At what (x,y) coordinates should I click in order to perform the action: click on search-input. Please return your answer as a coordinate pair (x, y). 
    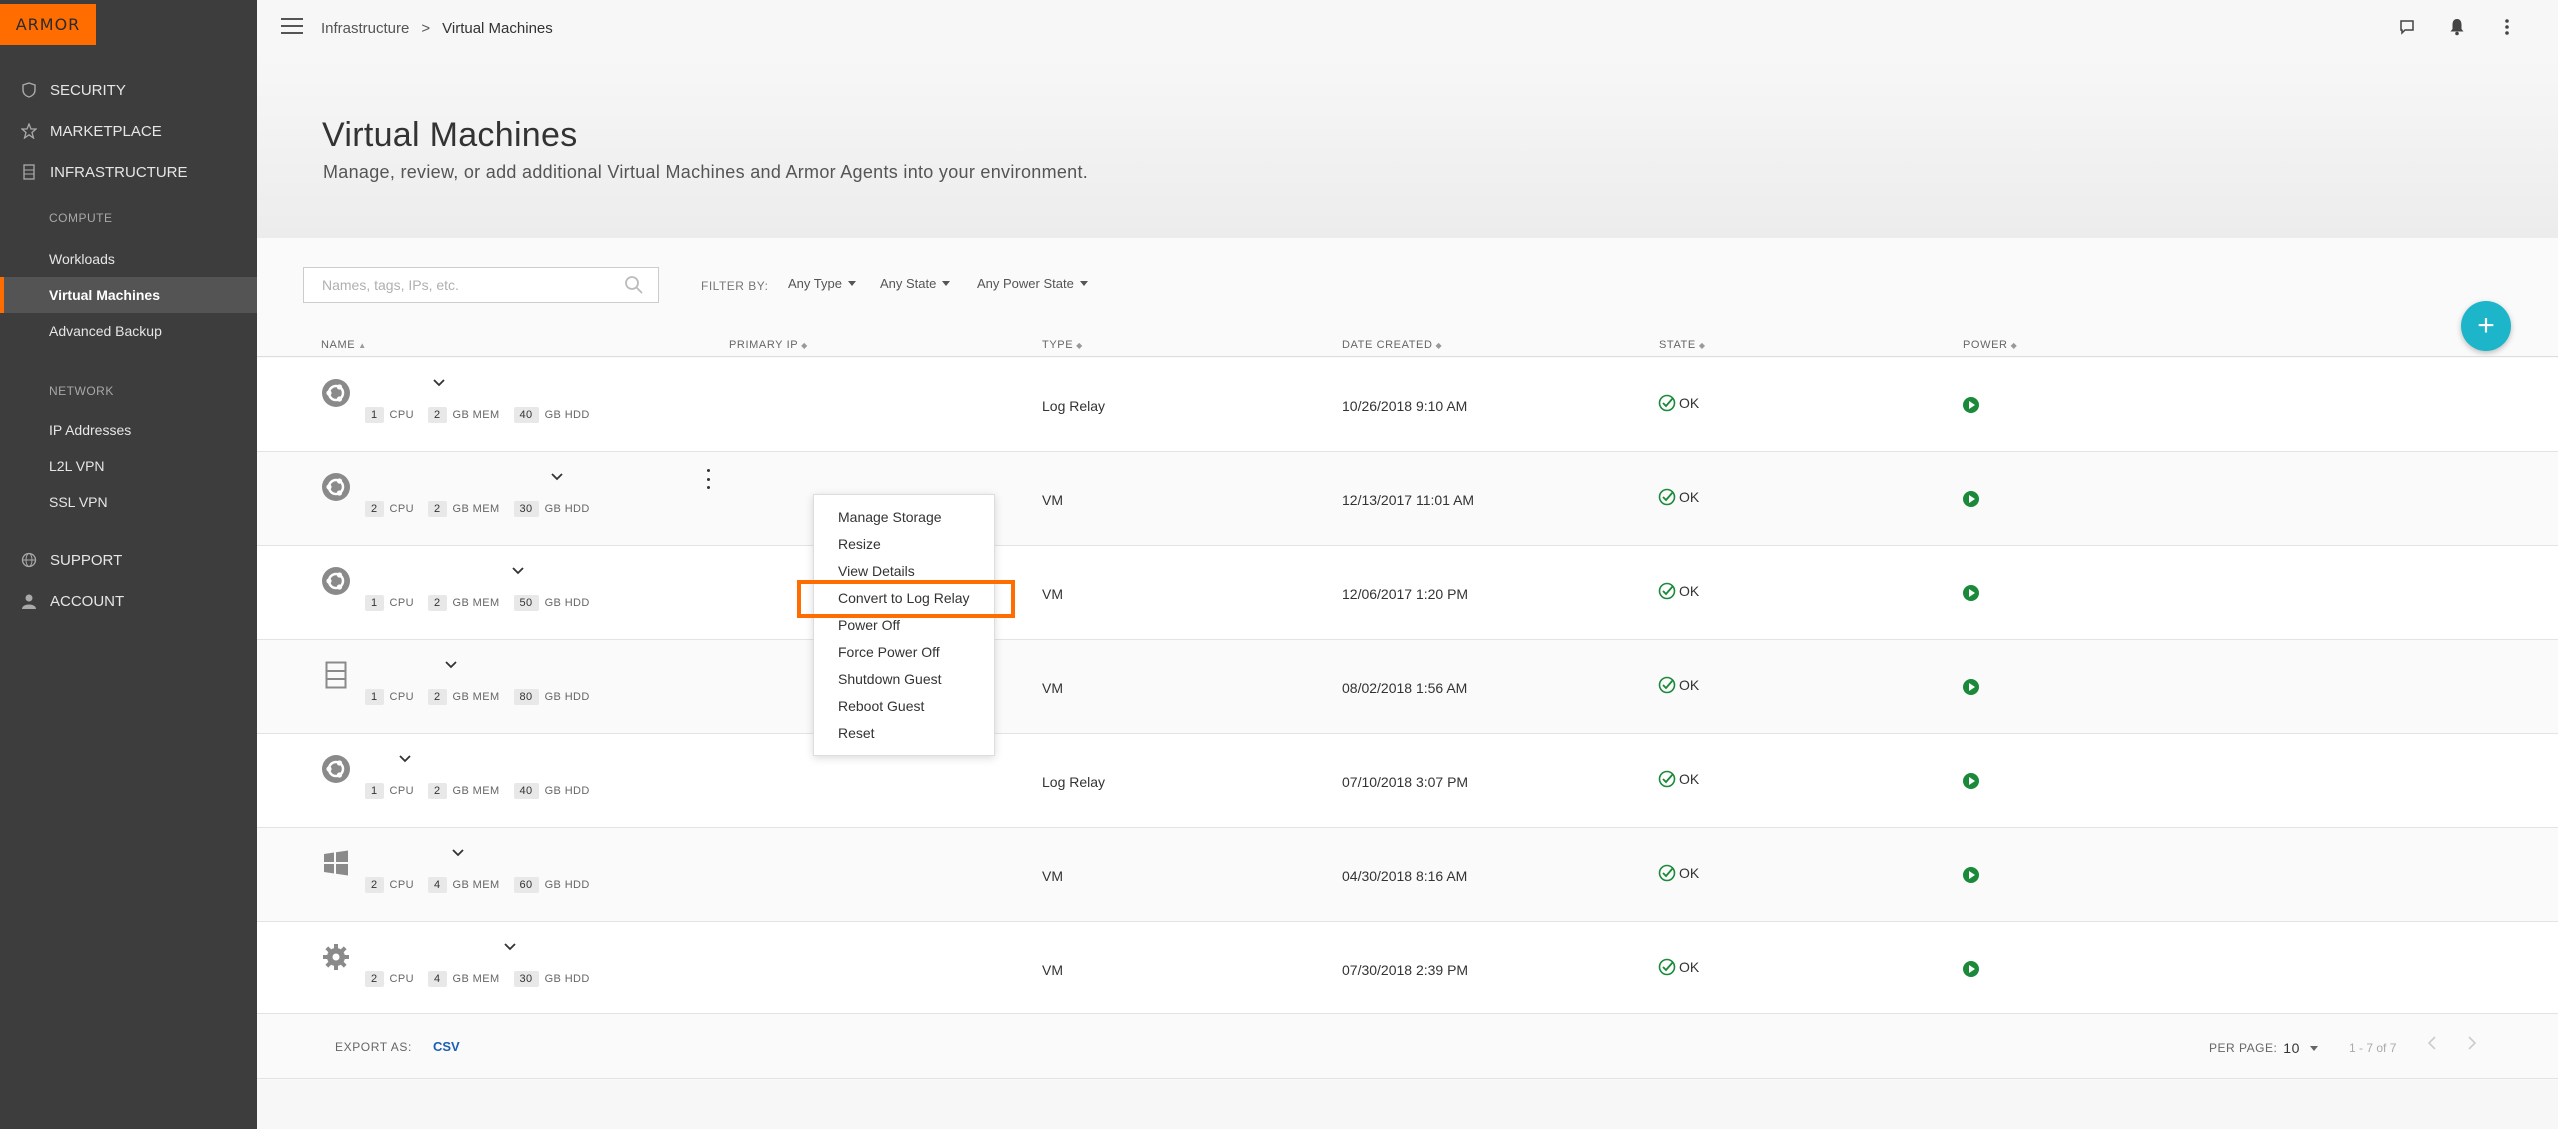
    Looking at the image, I should click on (467, 285).